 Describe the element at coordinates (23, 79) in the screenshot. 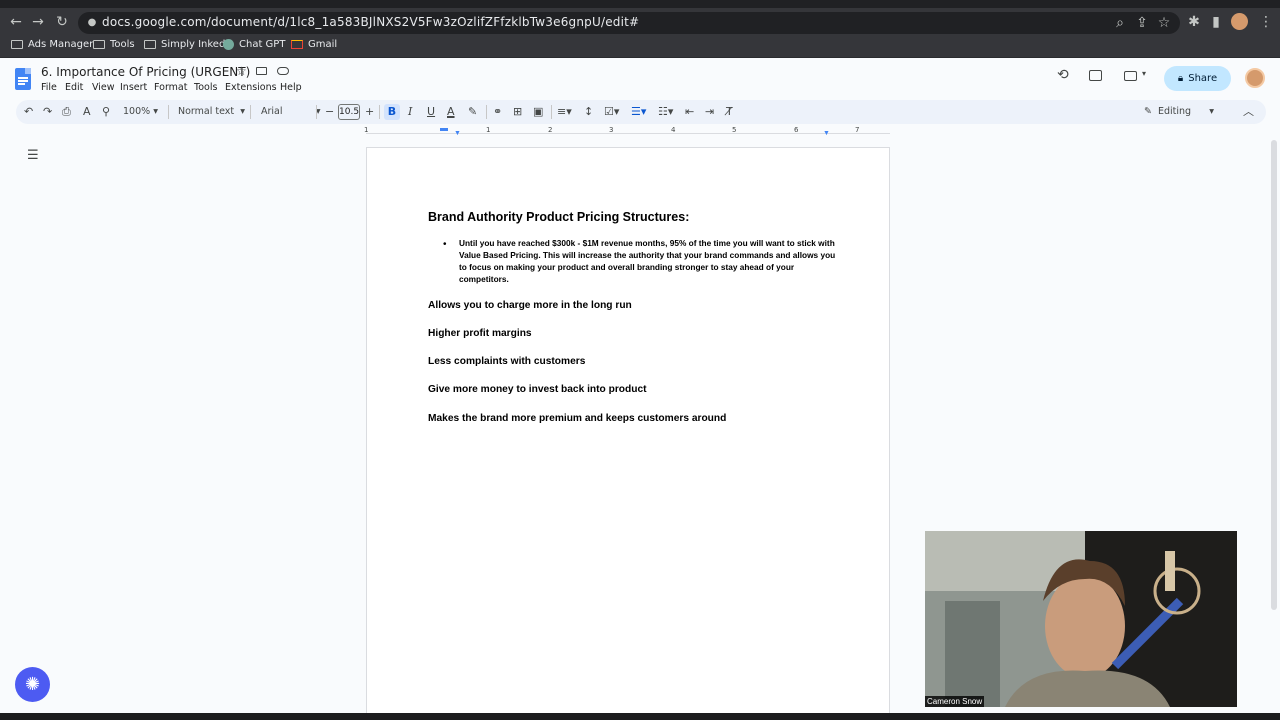

I see `docs-logo-icon` at that location.